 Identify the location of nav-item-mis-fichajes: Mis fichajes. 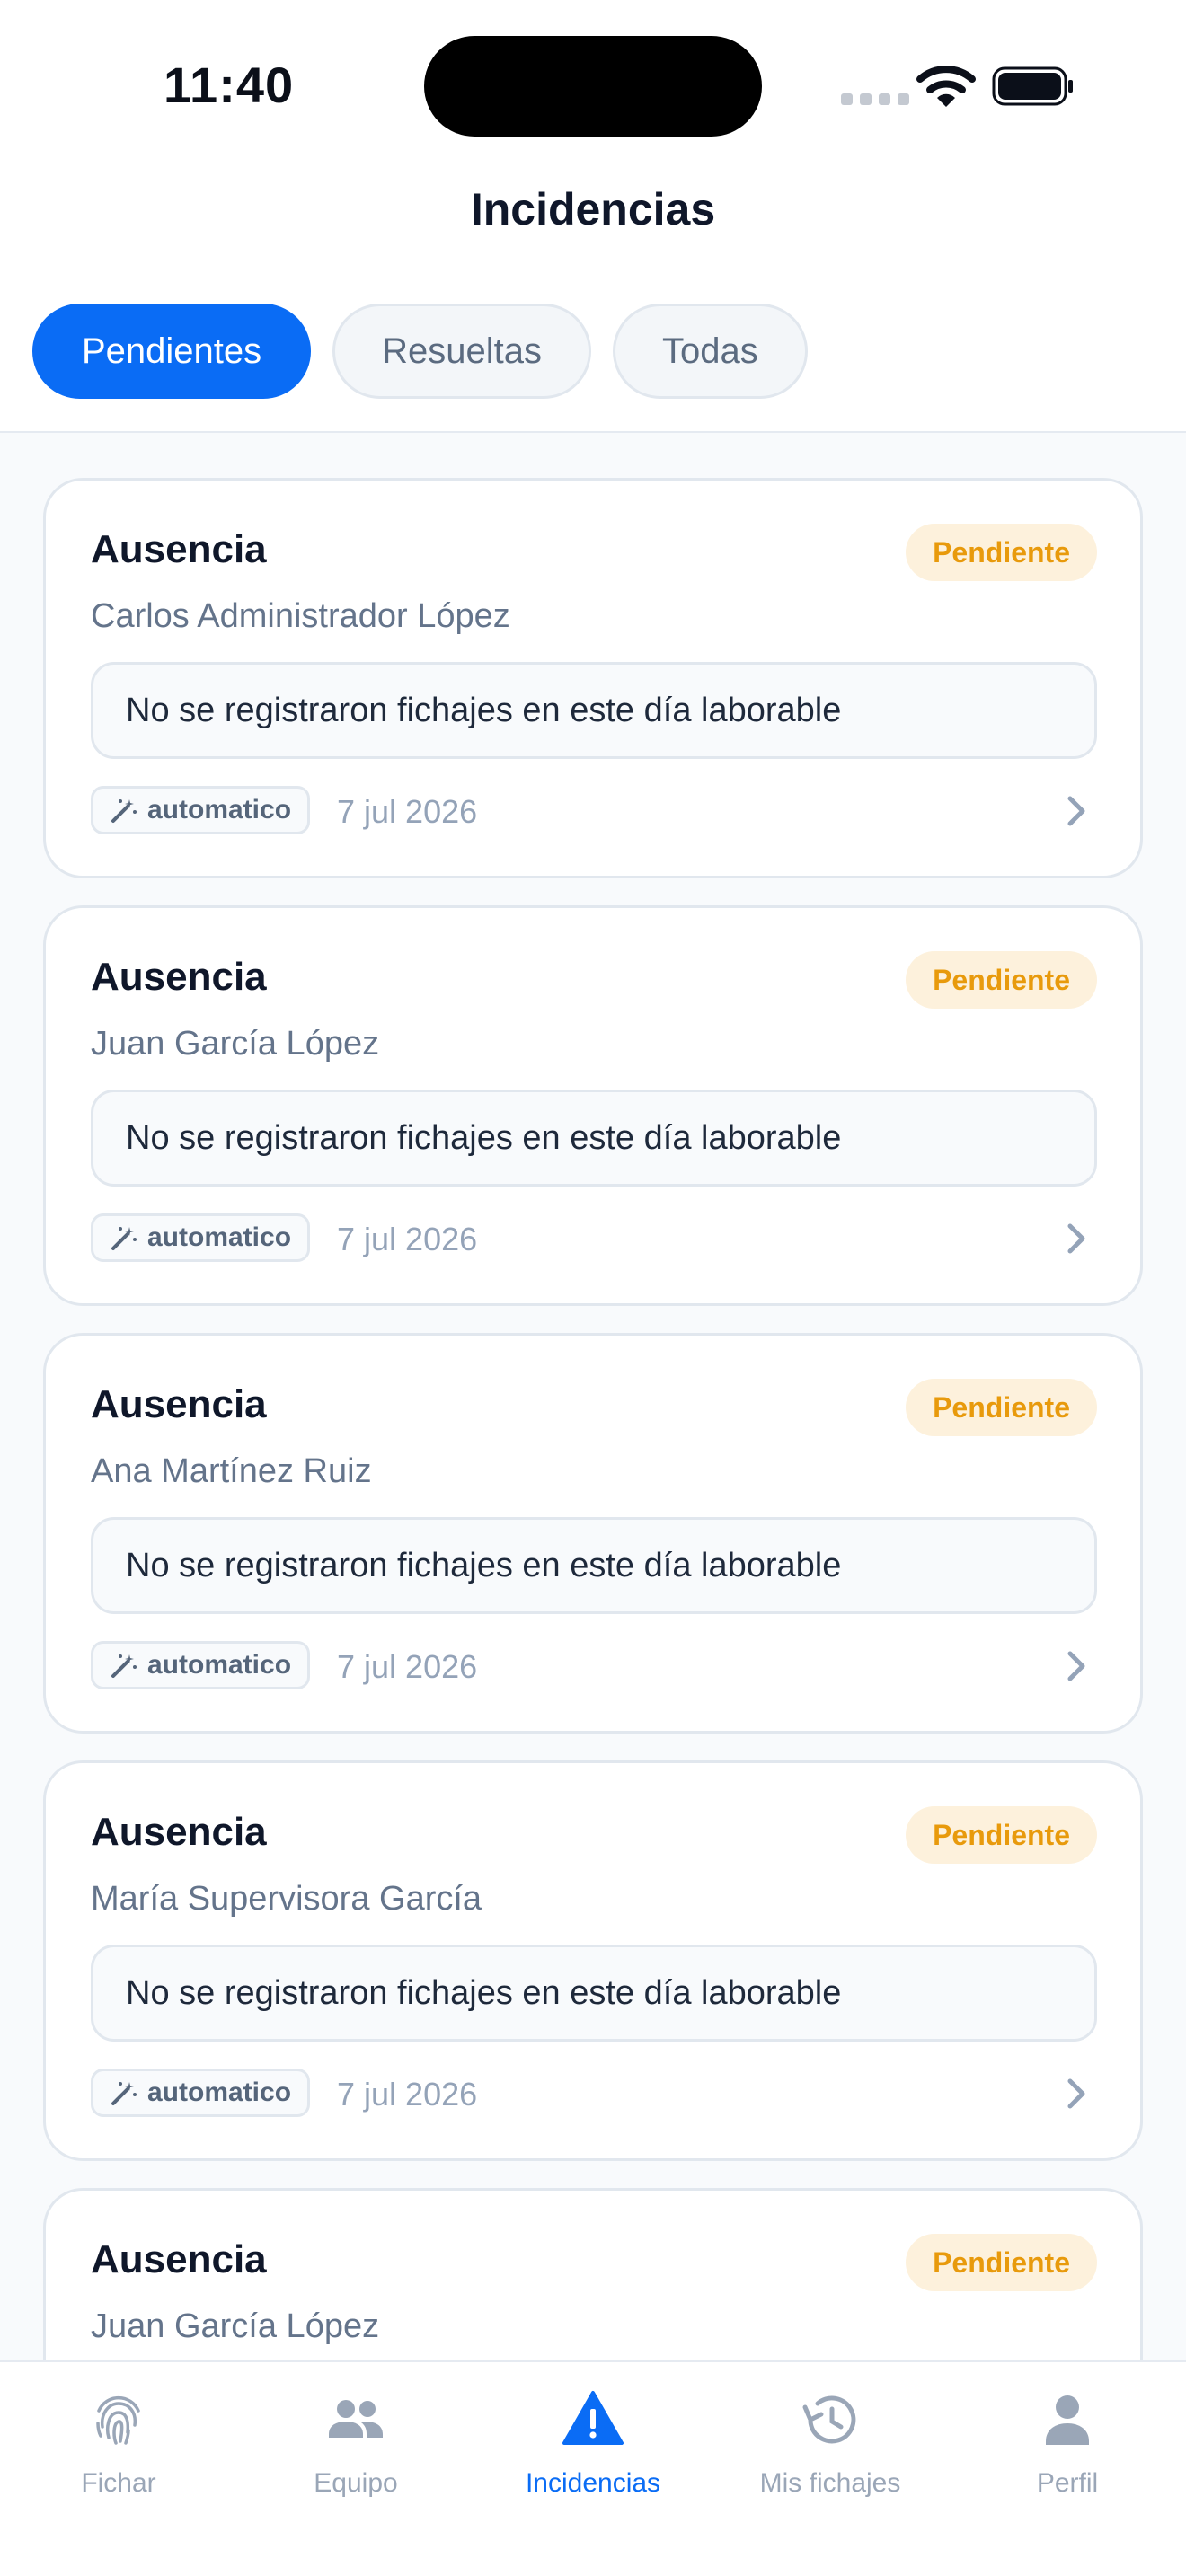
(830, 2469).